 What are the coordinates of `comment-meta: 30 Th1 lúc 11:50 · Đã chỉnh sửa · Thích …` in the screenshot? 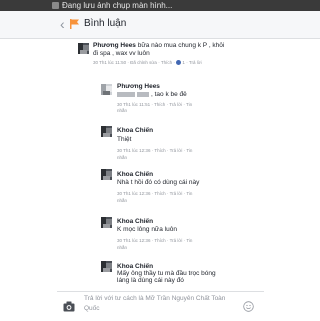 It's located at (147, 63).